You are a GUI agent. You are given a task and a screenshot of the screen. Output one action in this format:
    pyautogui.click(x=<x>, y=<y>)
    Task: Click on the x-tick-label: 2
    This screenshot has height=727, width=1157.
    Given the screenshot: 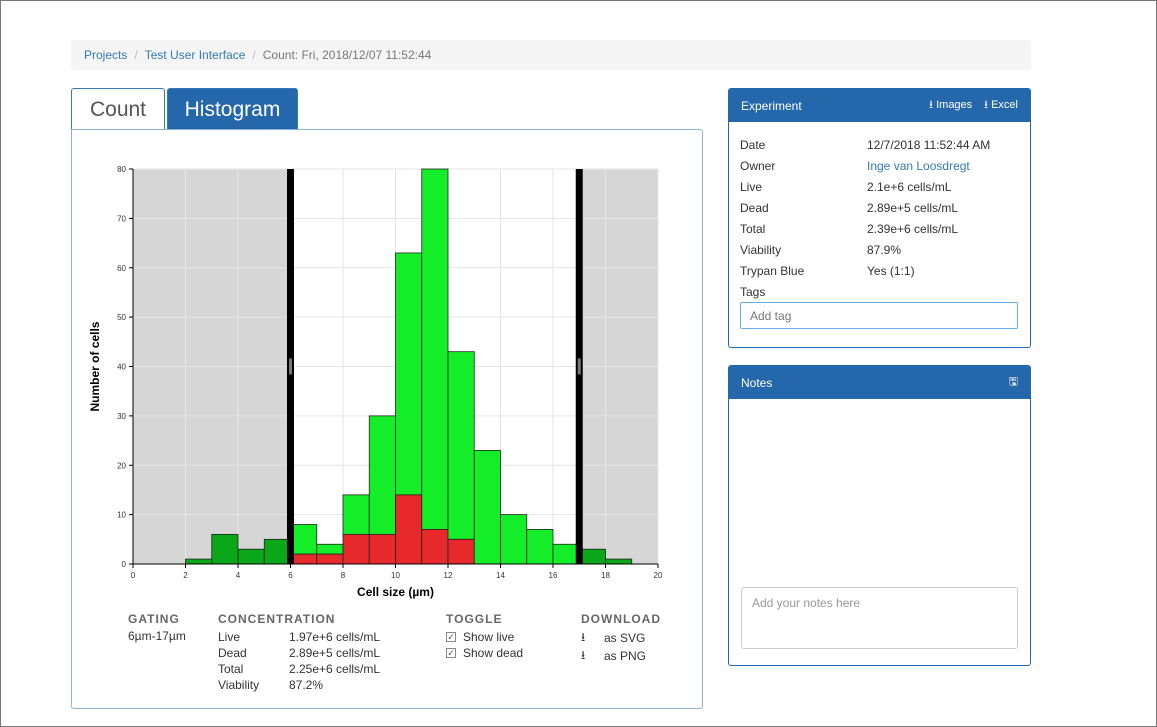 What is the action you would take?
    pyautogui.click(x=185, y=575)
    